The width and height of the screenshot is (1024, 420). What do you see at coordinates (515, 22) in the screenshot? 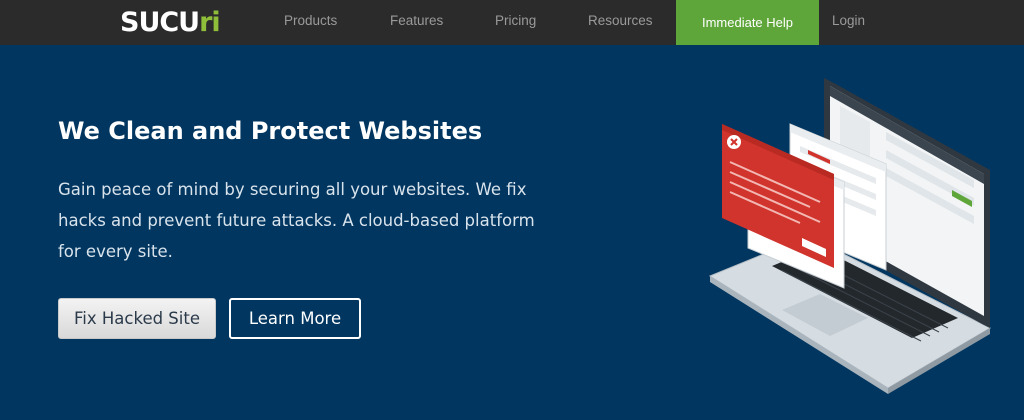
I see `nav-item-pricing: Pricing` at bounding box center [515, 22].